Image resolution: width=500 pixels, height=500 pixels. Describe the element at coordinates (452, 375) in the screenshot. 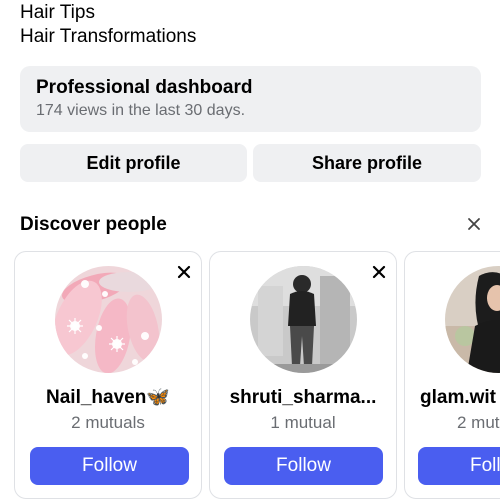

I see `suggestion-card: glam.wit 2 mut Foll` at that location.